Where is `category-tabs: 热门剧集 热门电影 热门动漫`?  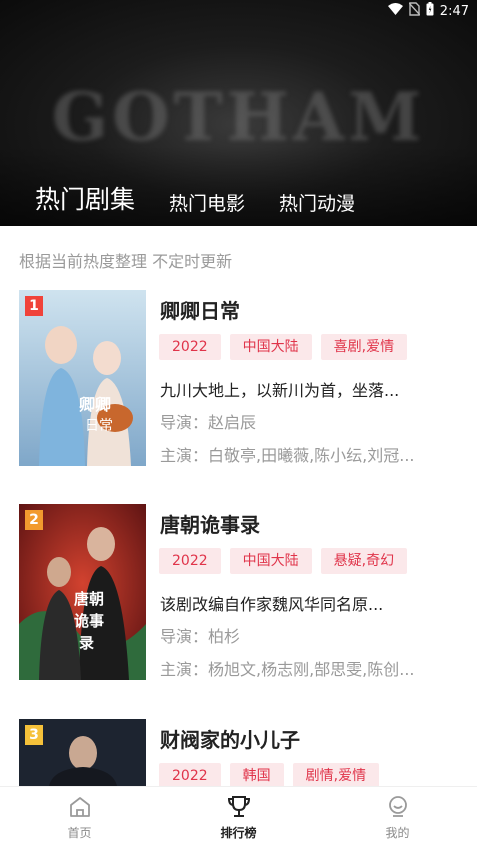 category-tabs: 热门剧集 热门电影 热门动漫 is located at coordinates (238, 203).